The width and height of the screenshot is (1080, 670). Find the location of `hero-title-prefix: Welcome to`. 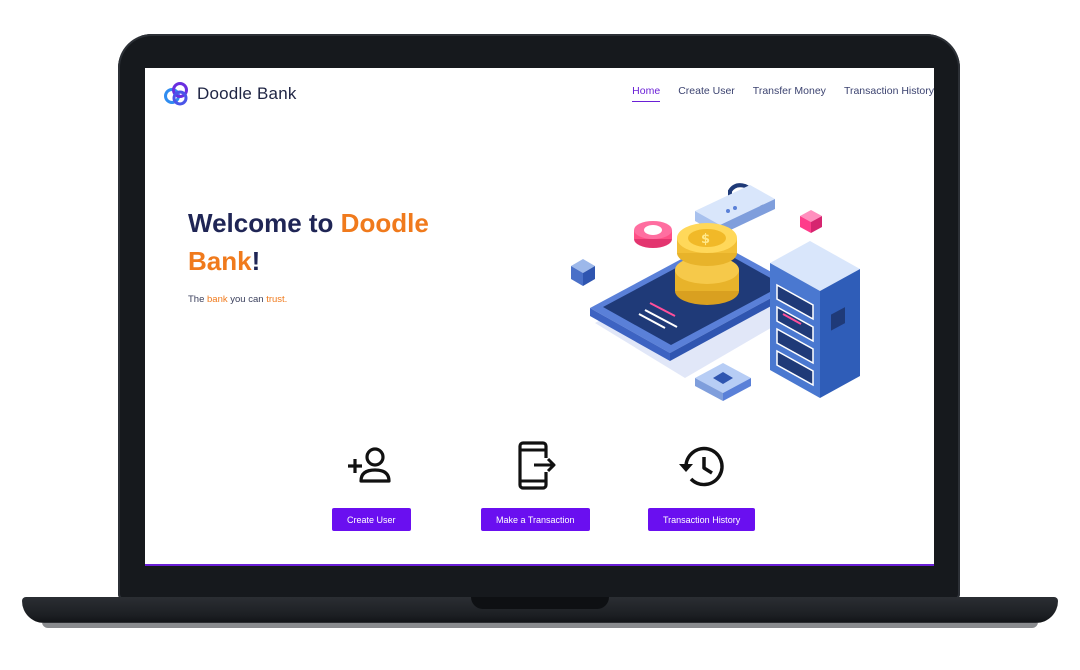

hero-title-prefix: Welcome to is located at coordinates (264, 223).